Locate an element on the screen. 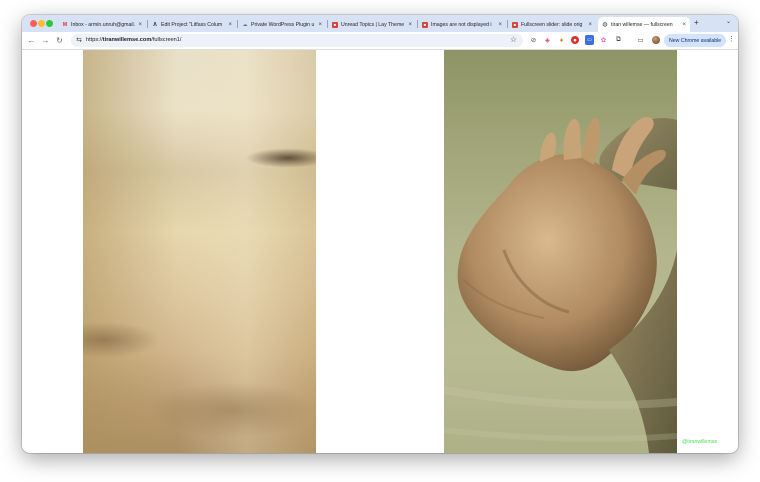 The height and width of the screenshot is (482, 760). tab-private-plugin: ☁ Private WordPress Plugin u × is located at coordinates (282, 24).